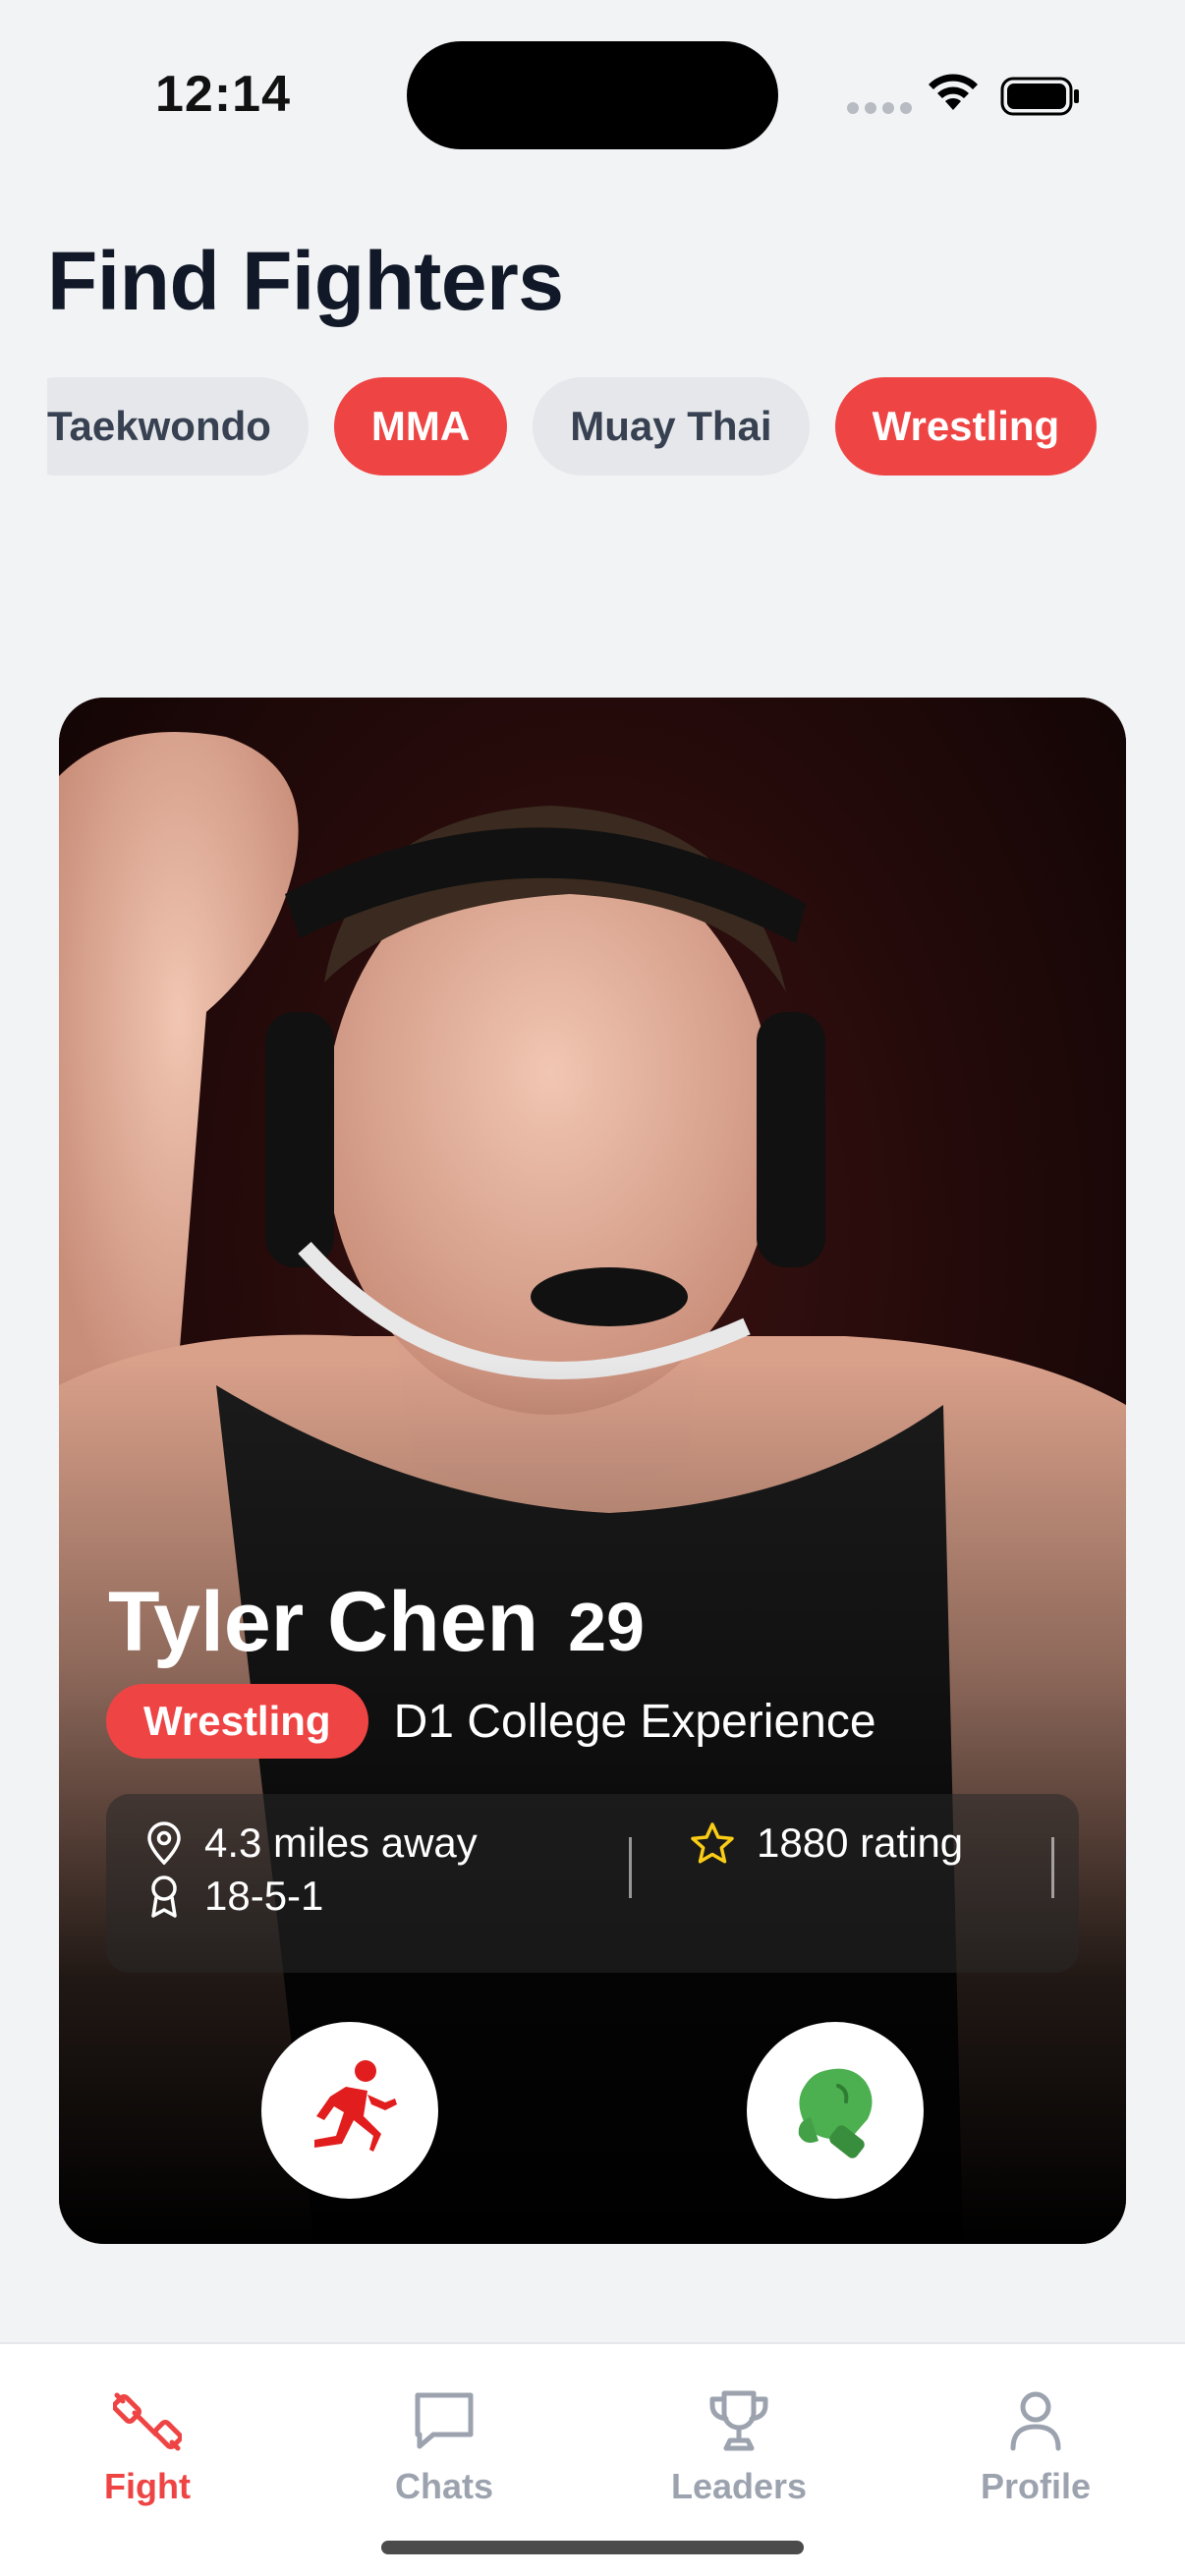  I want to click on sport-filter-chips: Taekwondo MMA Muay Thai Wrestling, so click(616, 426).